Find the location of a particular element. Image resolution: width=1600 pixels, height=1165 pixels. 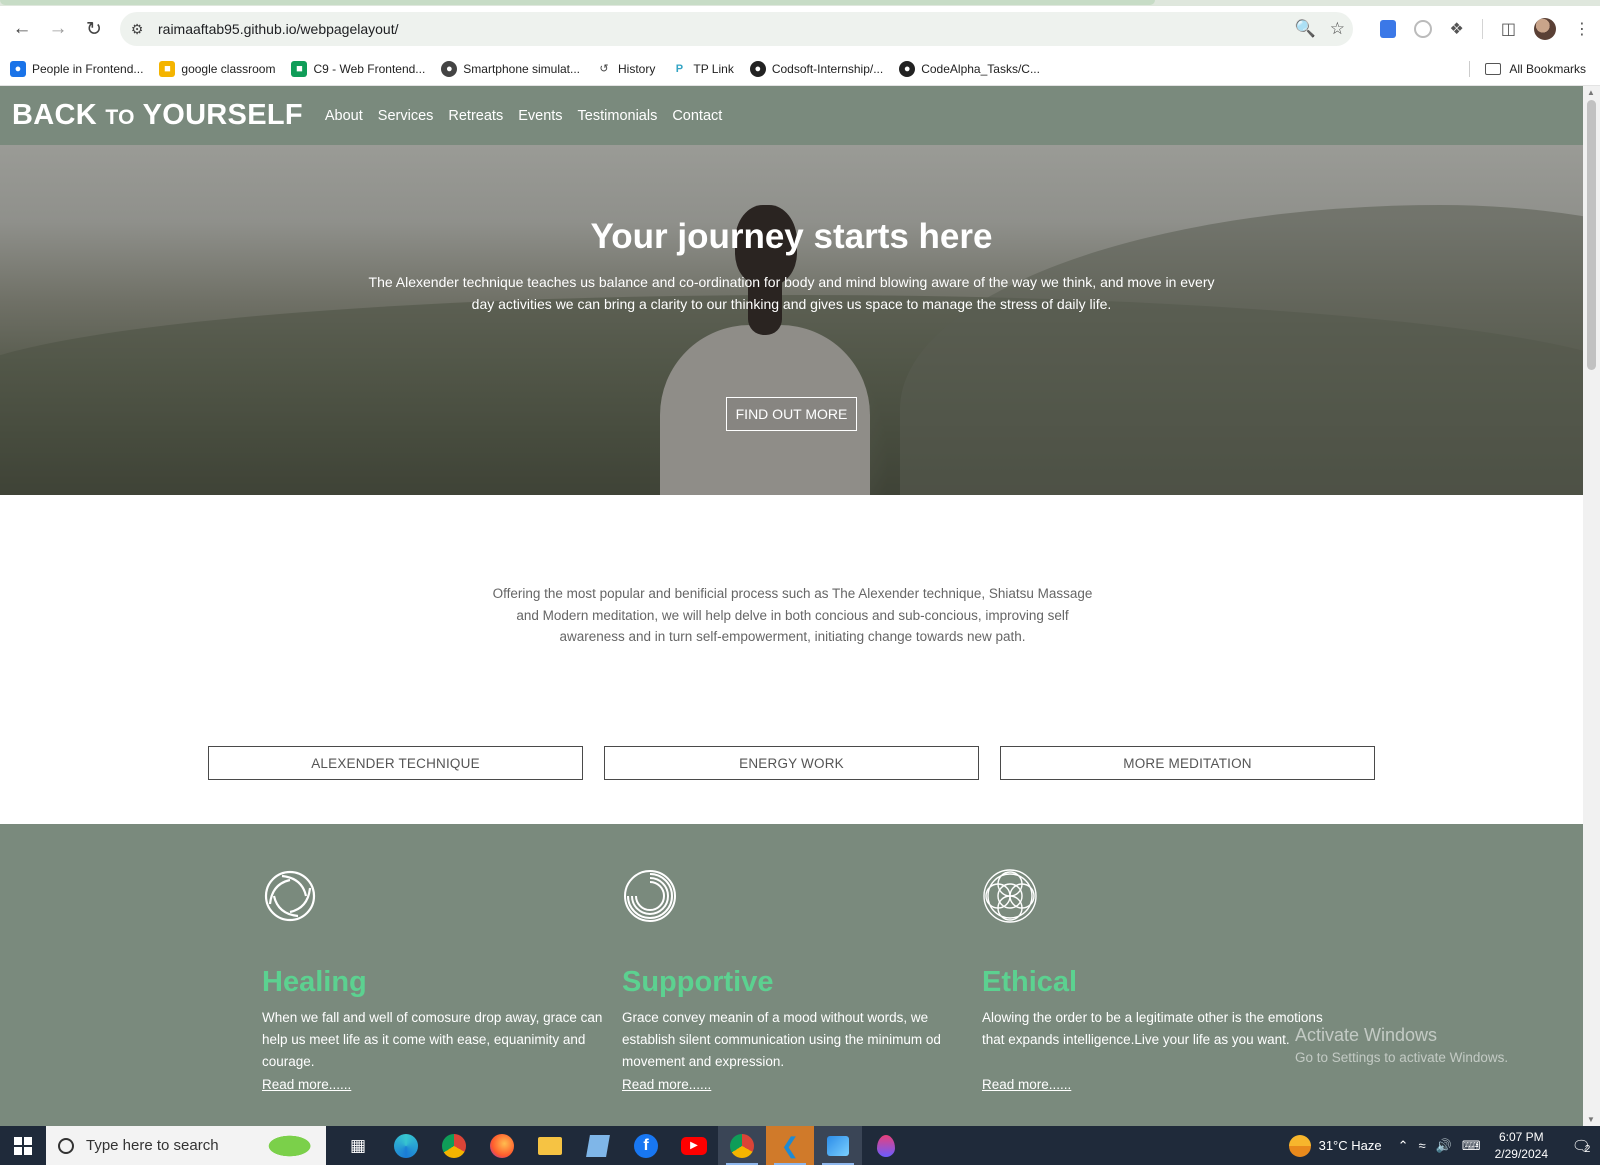

sun-icon is located at coordinates (1299, 1145).